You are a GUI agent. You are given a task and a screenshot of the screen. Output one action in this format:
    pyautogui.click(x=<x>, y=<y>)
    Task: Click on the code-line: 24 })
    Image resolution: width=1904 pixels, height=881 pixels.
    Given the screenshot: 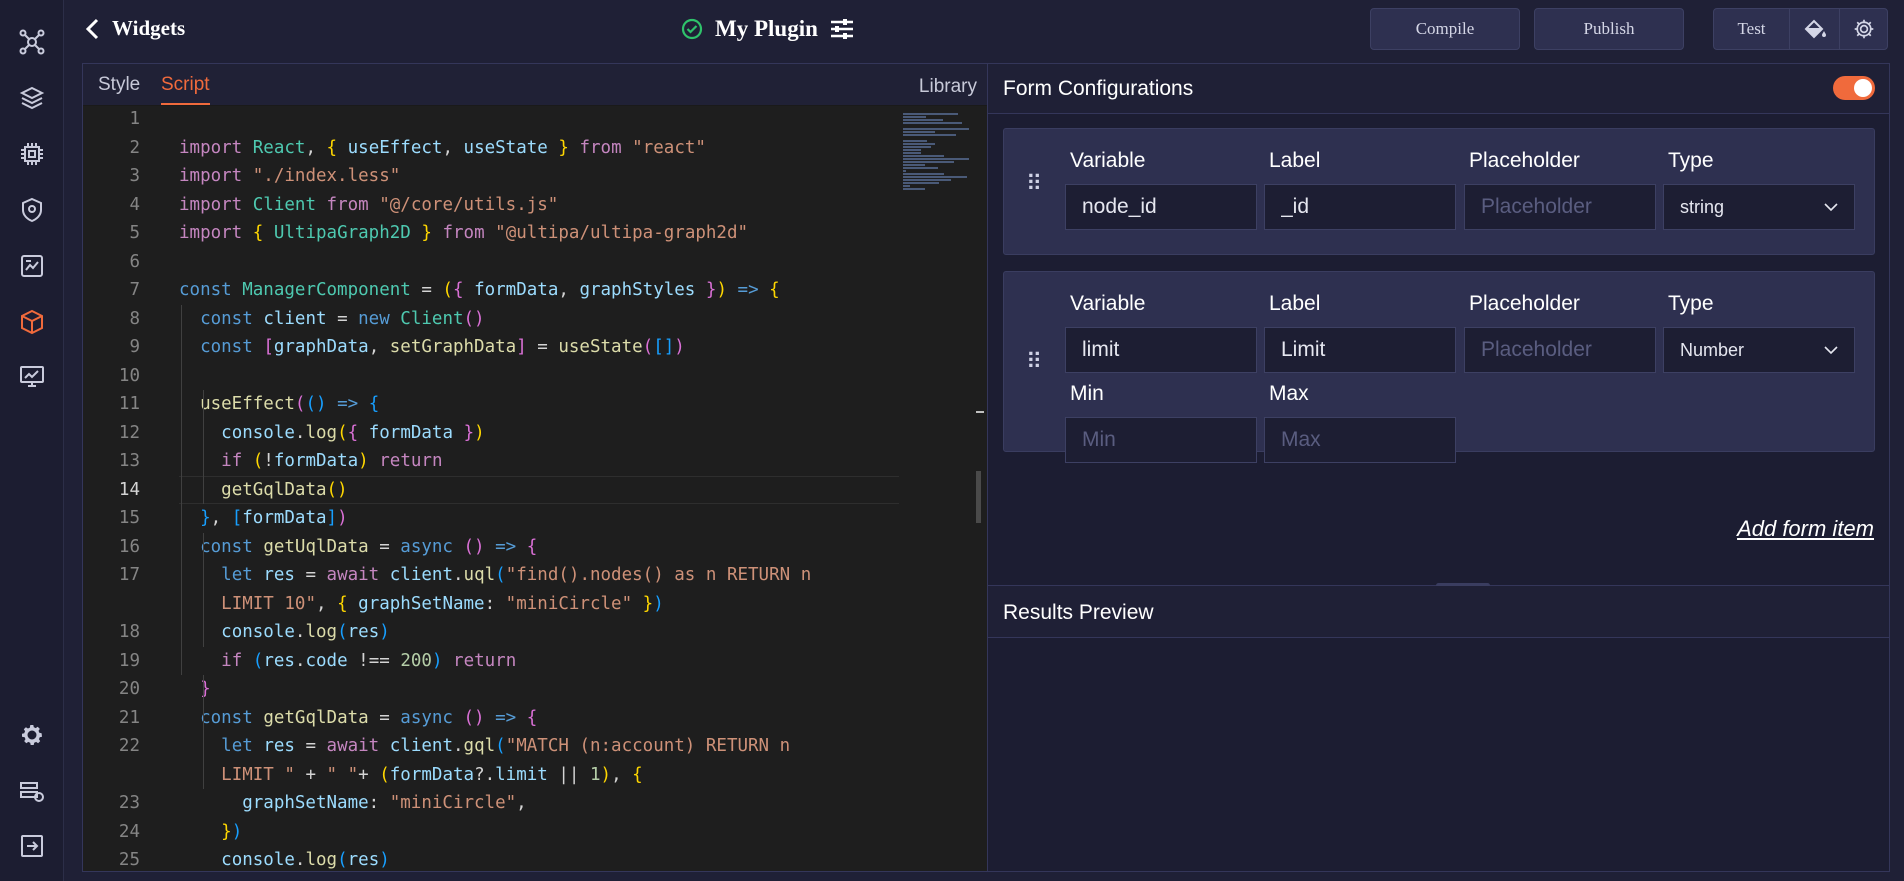 What is the action you would take?
    pyautogui.click(x=493, y=832)
    